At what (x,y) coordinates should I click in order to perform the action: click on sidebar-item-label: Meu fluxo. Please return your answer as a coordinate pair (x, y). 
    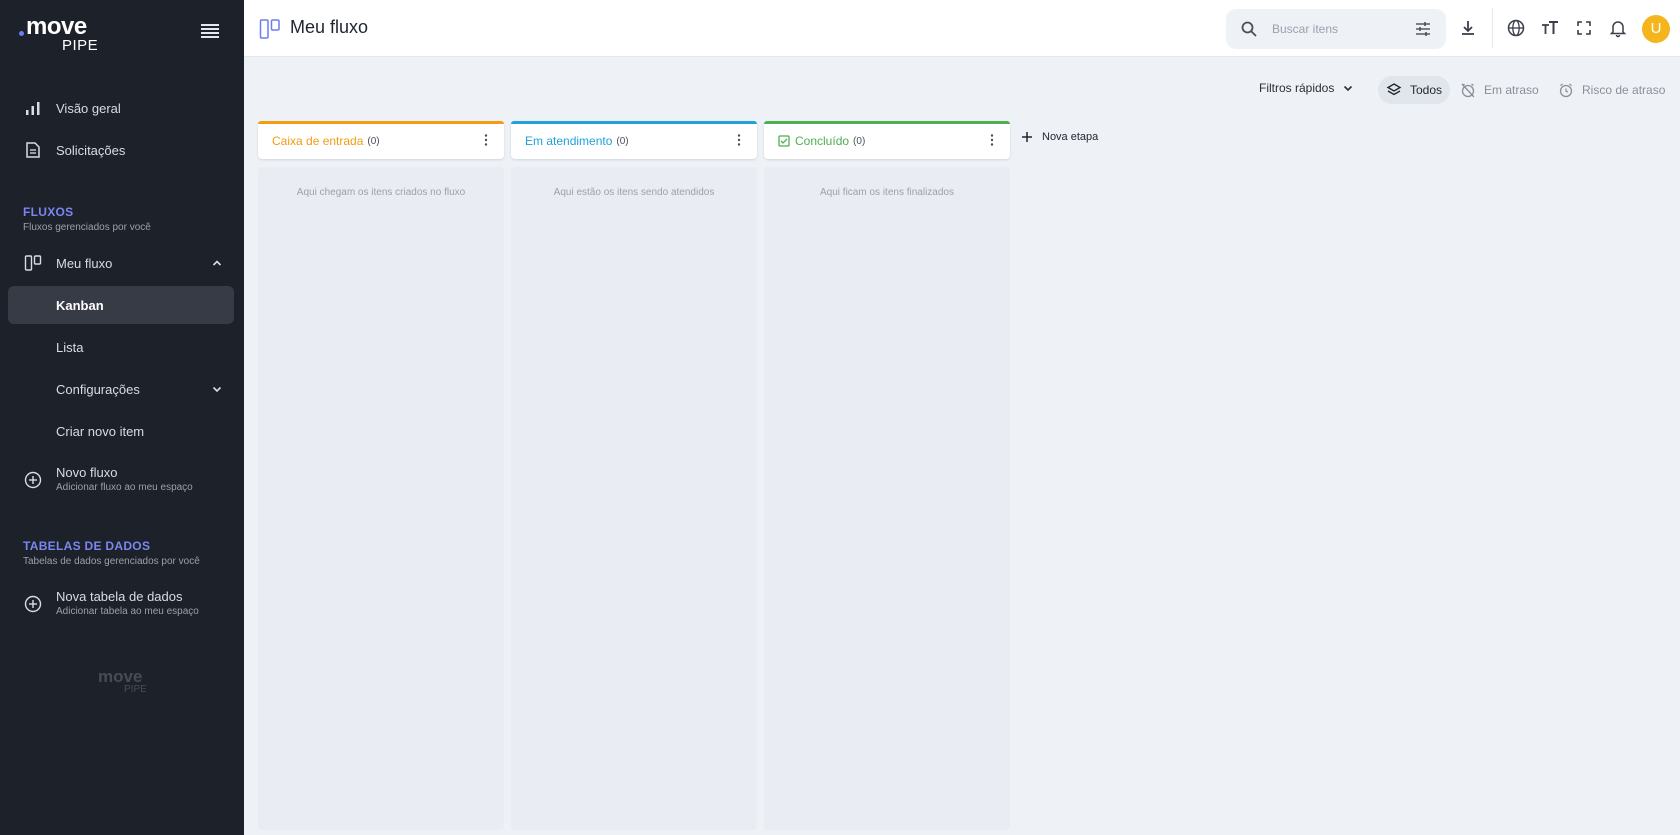
    Looking at the image, I should click on (84, 263).